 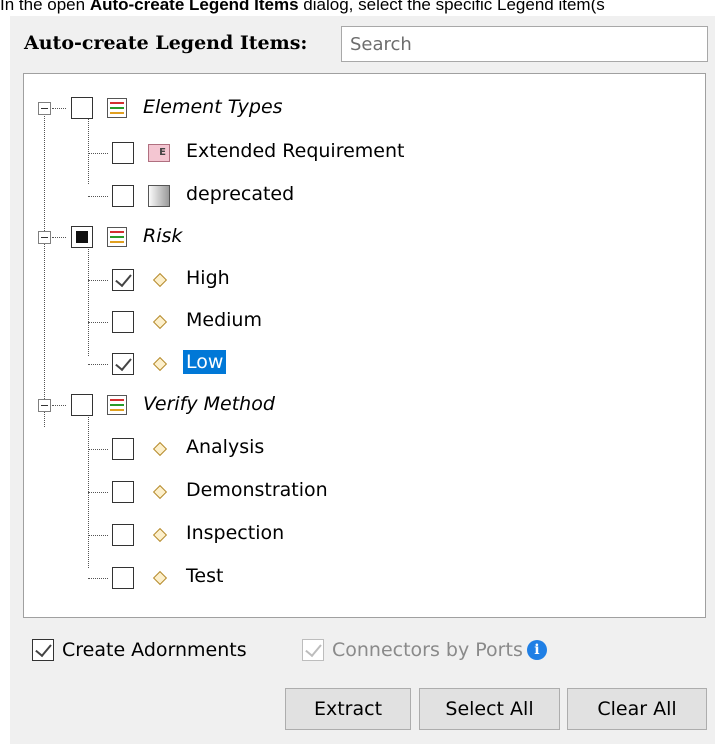 What do you see at coordinates (44, 405) in the screenshot?
I see `expand-verify-method-toggle` at bounding box center [44, 405].